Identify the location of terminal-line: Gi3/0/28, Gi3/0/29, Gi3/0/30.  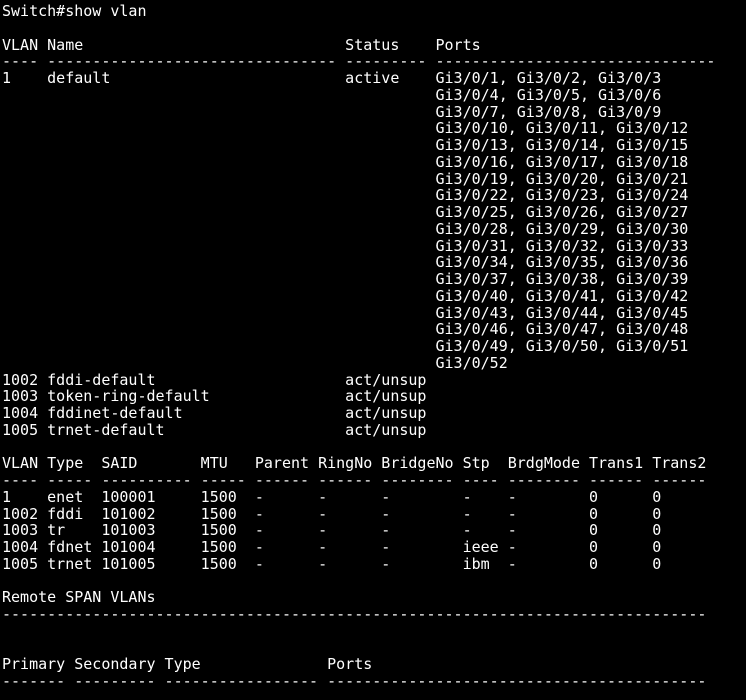
(345, 228).